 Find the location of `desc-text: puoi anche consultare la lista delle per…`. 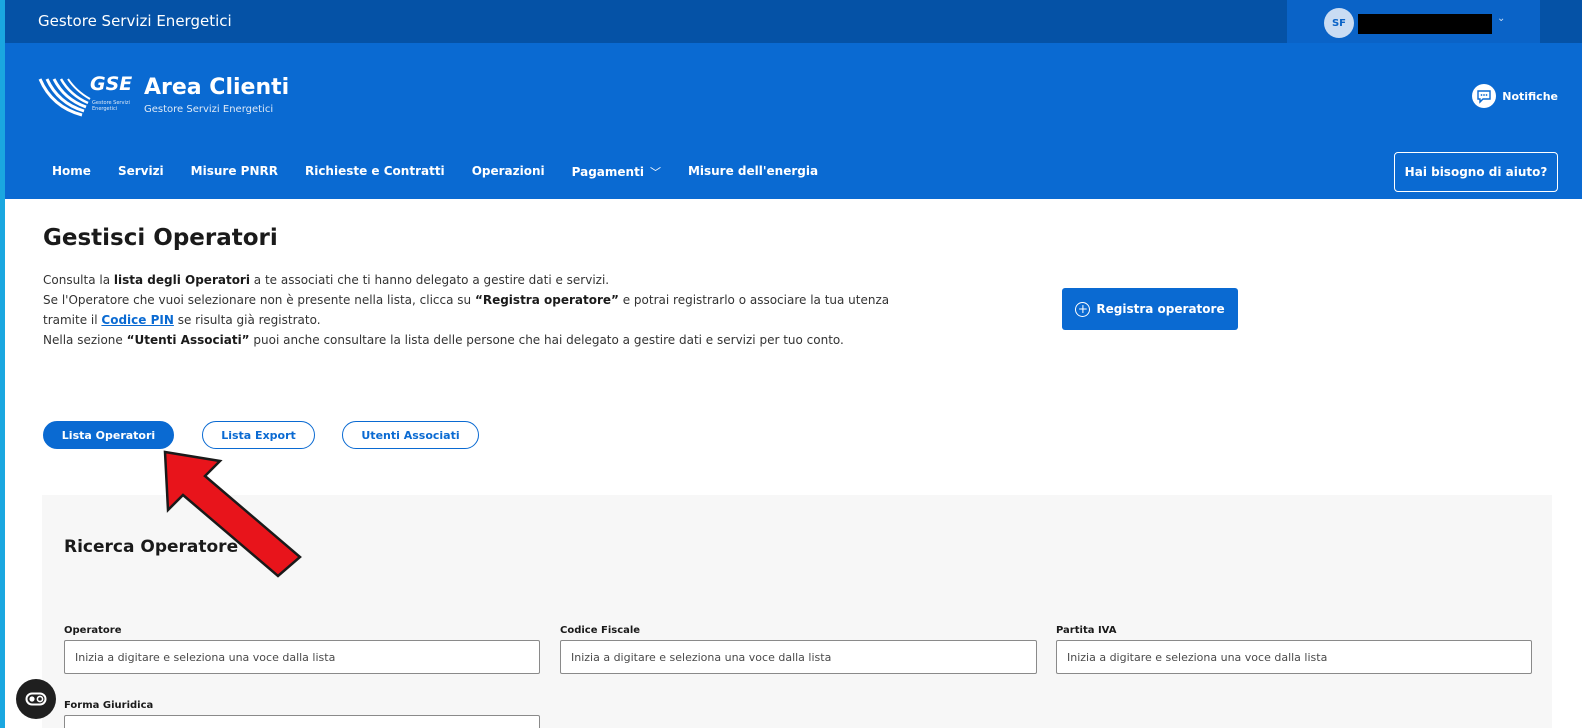

desc-text: puoi anche consultare la lista delle per… is located at coordinates (546, 340).